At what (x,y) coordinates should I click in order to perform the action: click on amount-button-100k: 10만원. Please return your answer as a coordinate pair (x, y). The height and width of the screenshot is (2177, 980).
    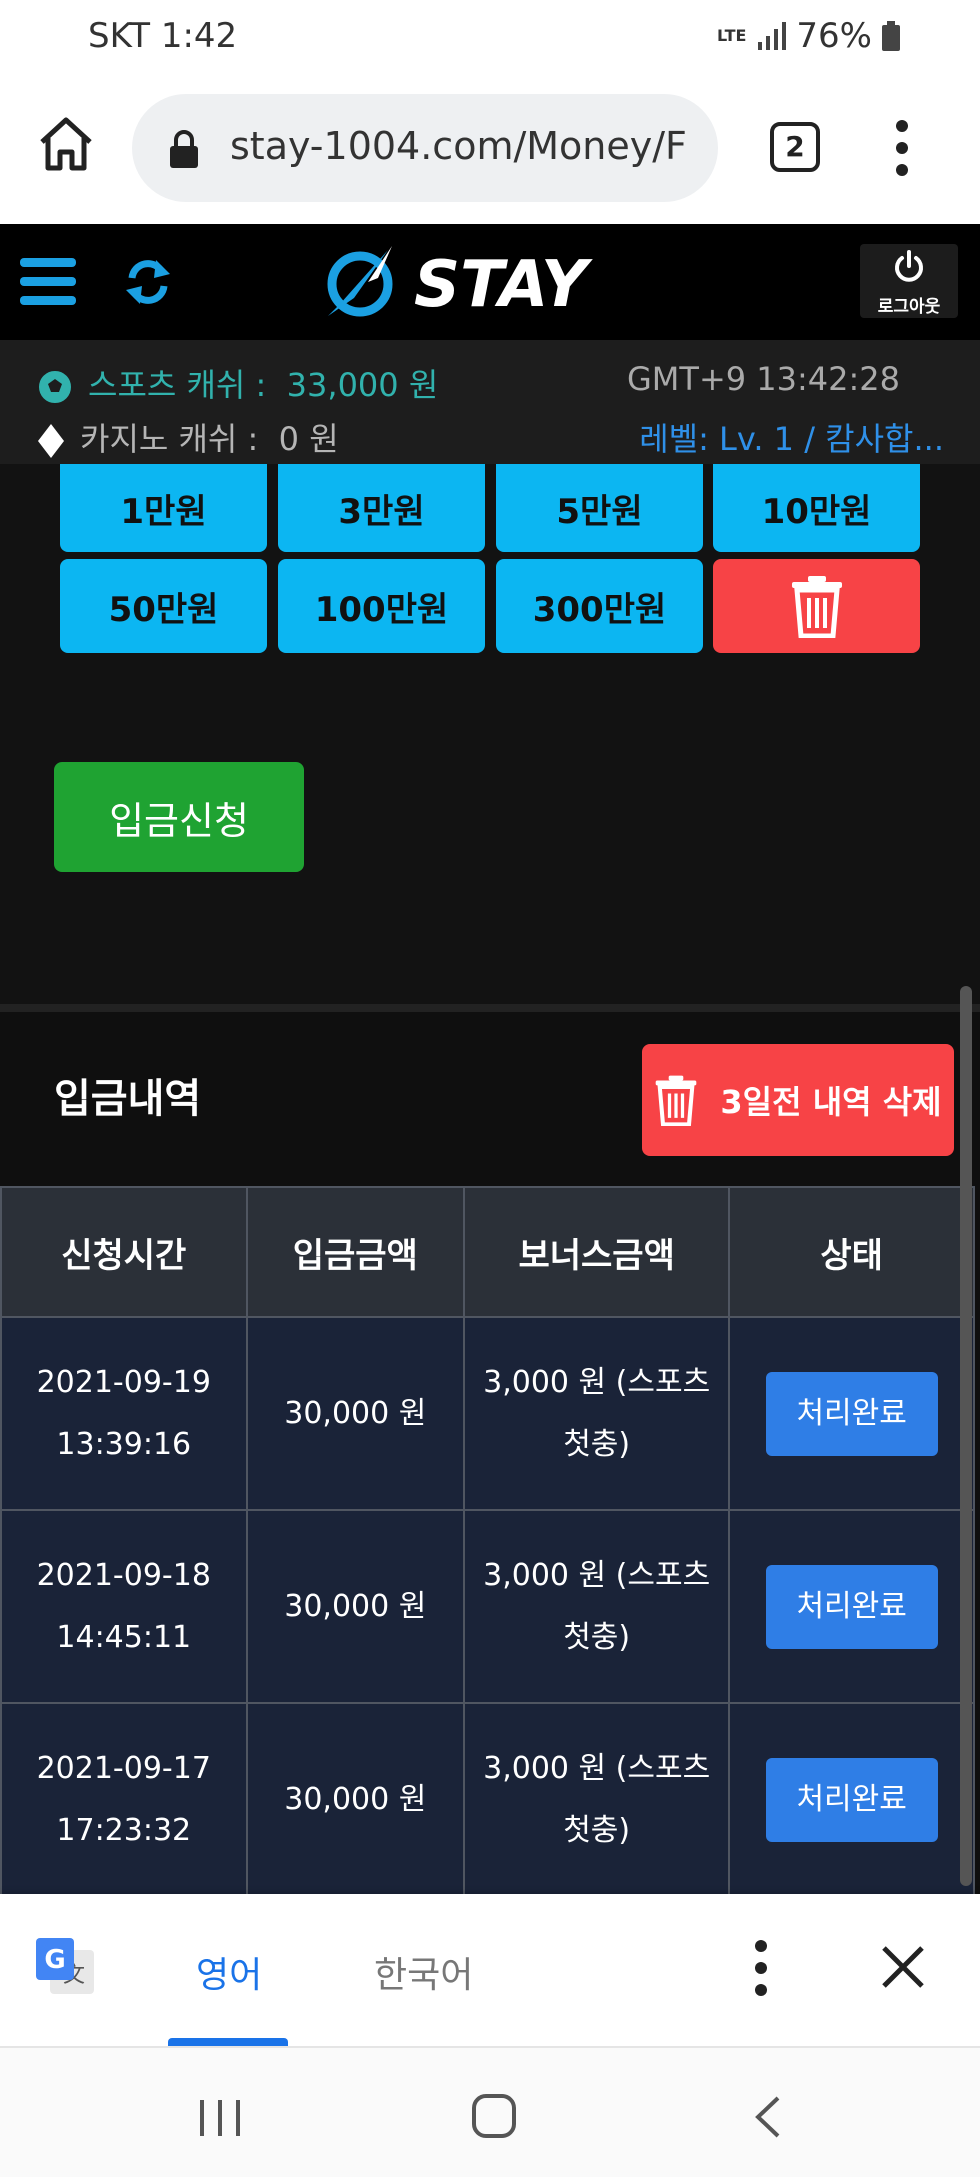
    Looking at the image, I should click on (816, 508).